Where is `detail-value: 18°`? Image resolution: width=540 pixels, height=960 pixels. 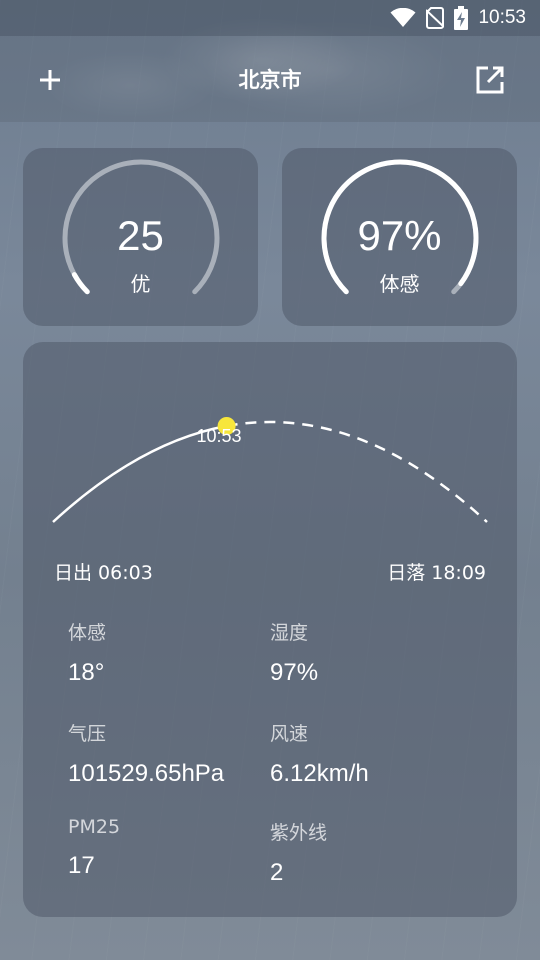 detail-value: 18° is located at coordinates (86, 672).